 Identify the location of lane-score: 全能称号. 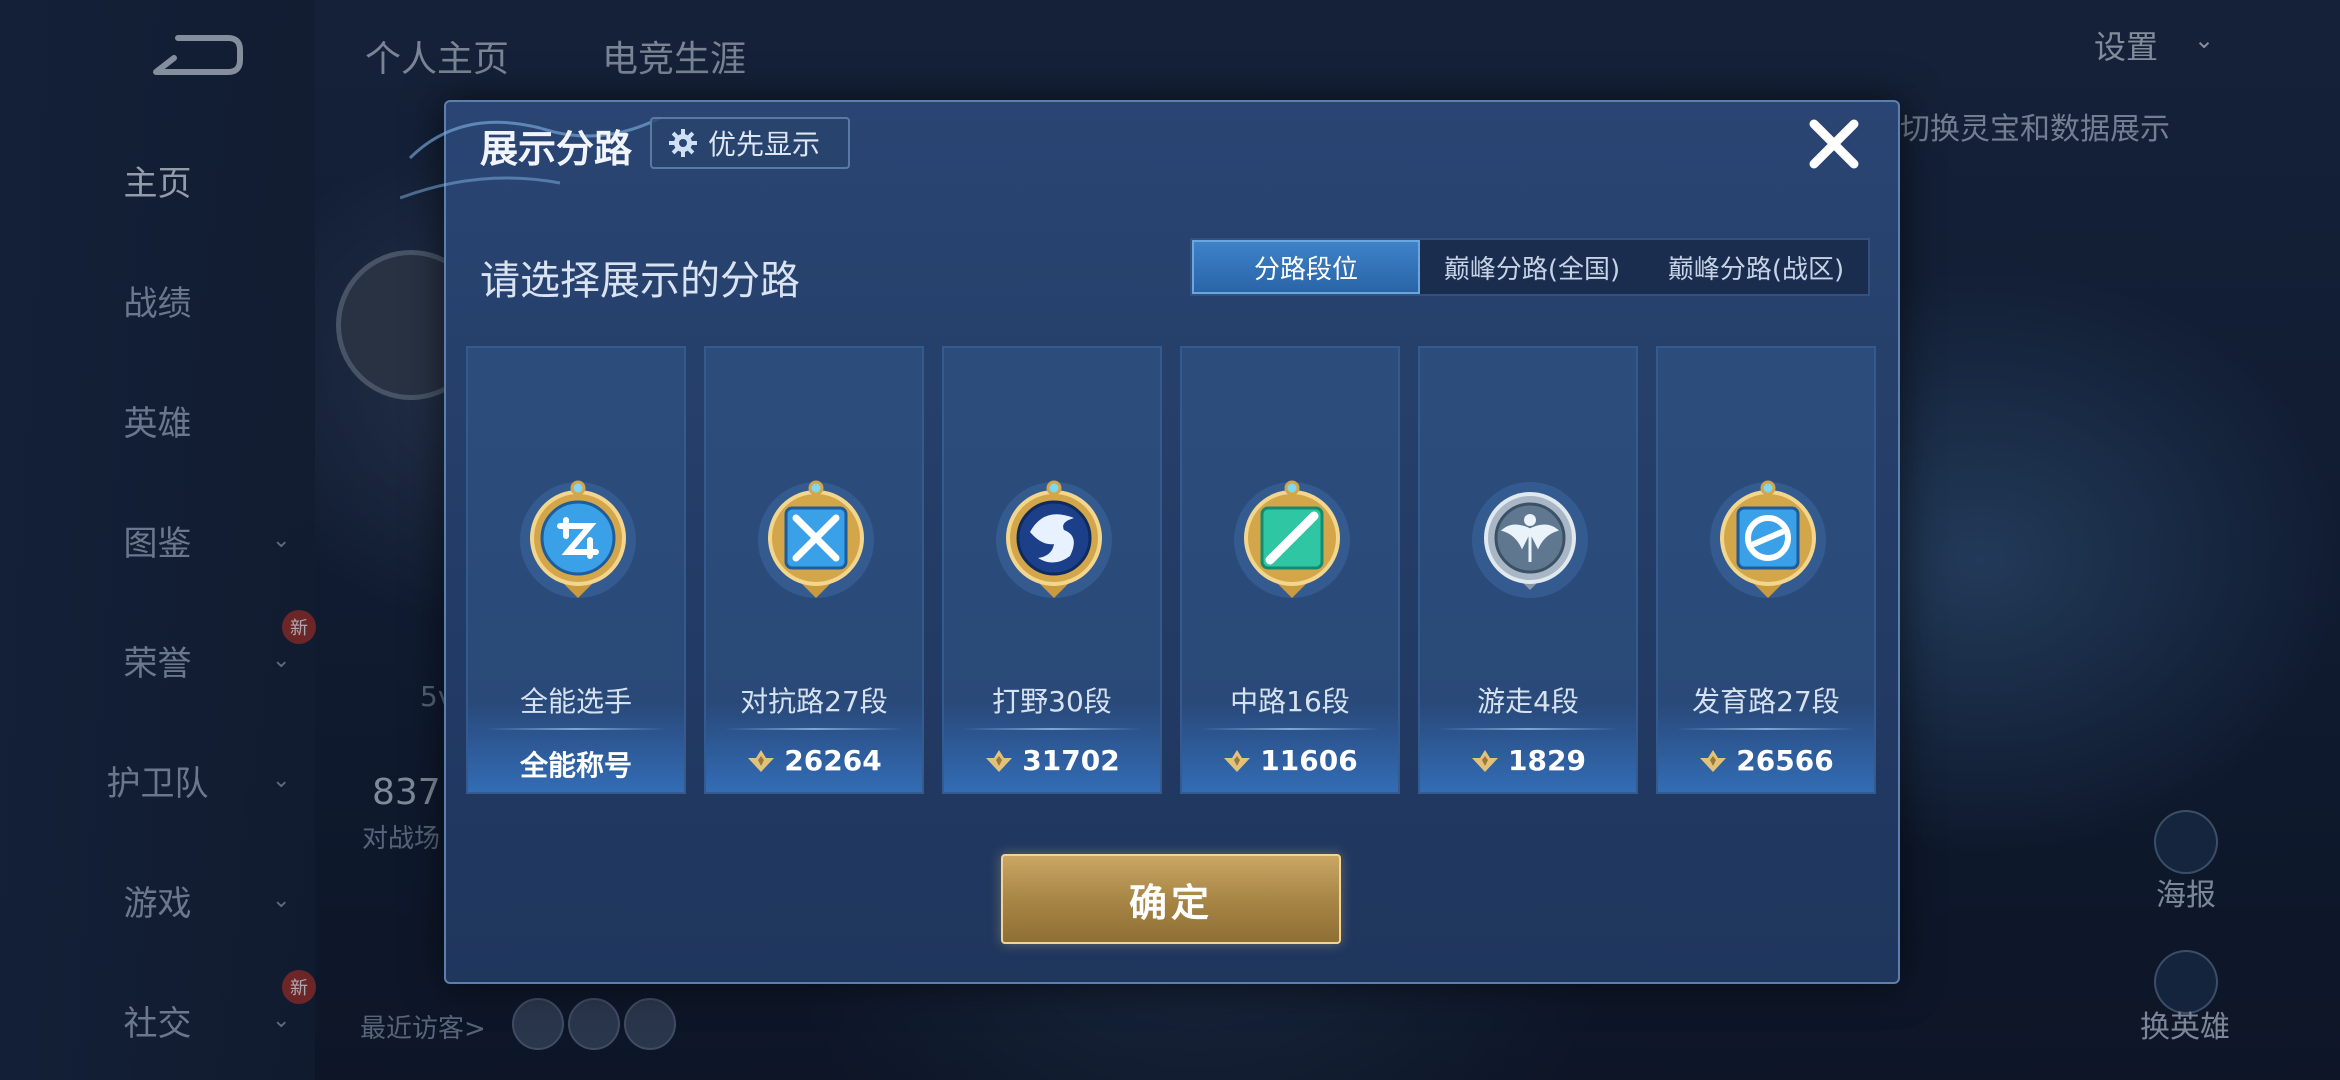
(575, 765).